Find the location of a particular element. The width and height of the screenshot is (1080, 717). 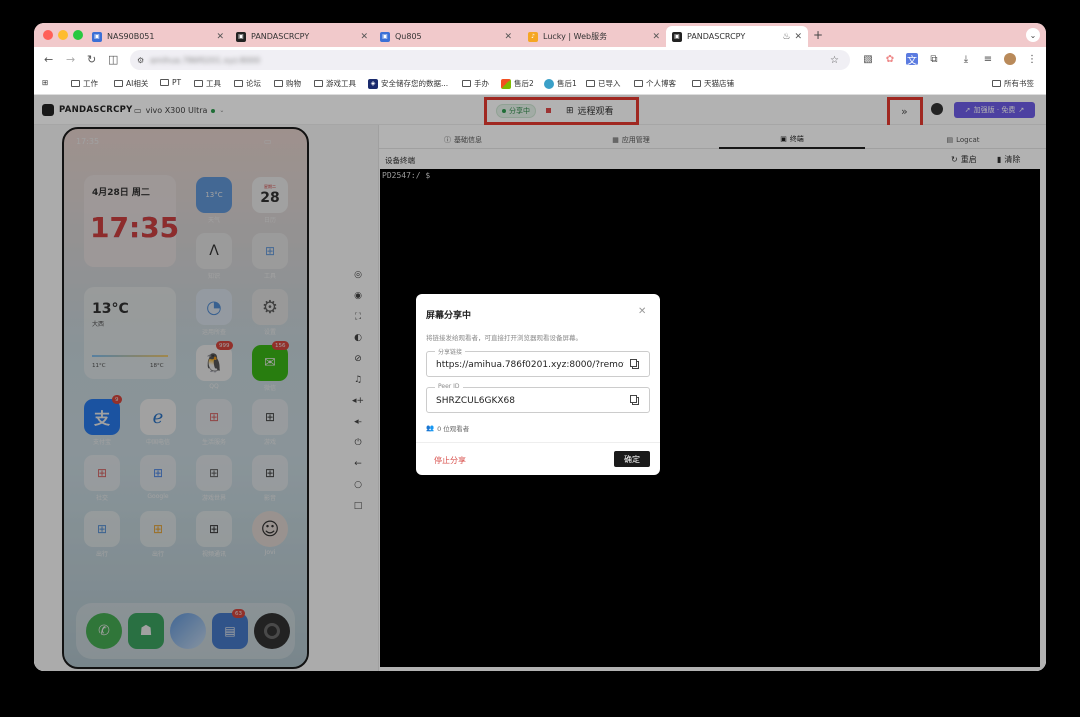

bookmark-folder: 游戏工具 is located at coordinates (335, 83).